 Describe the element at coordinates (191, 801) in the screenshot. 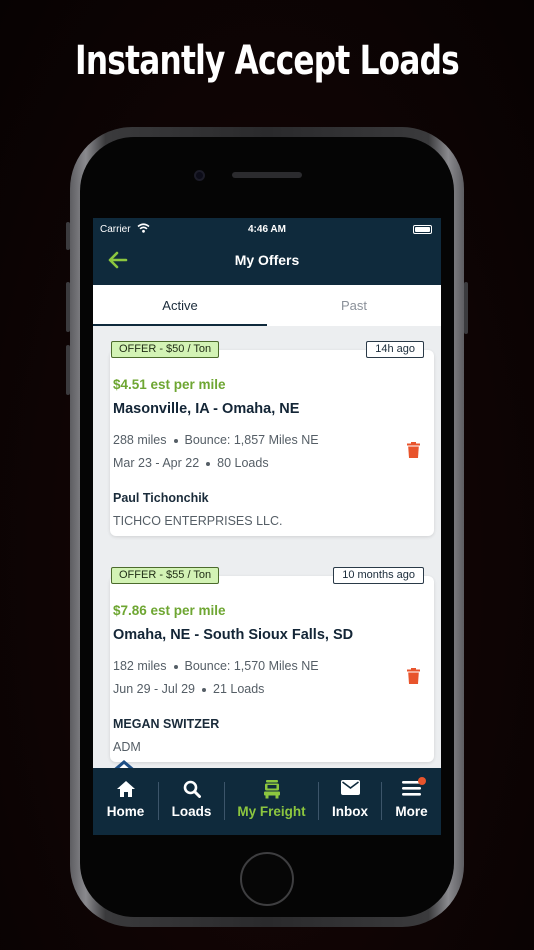

I see `tab-loads: Loads` at that location.